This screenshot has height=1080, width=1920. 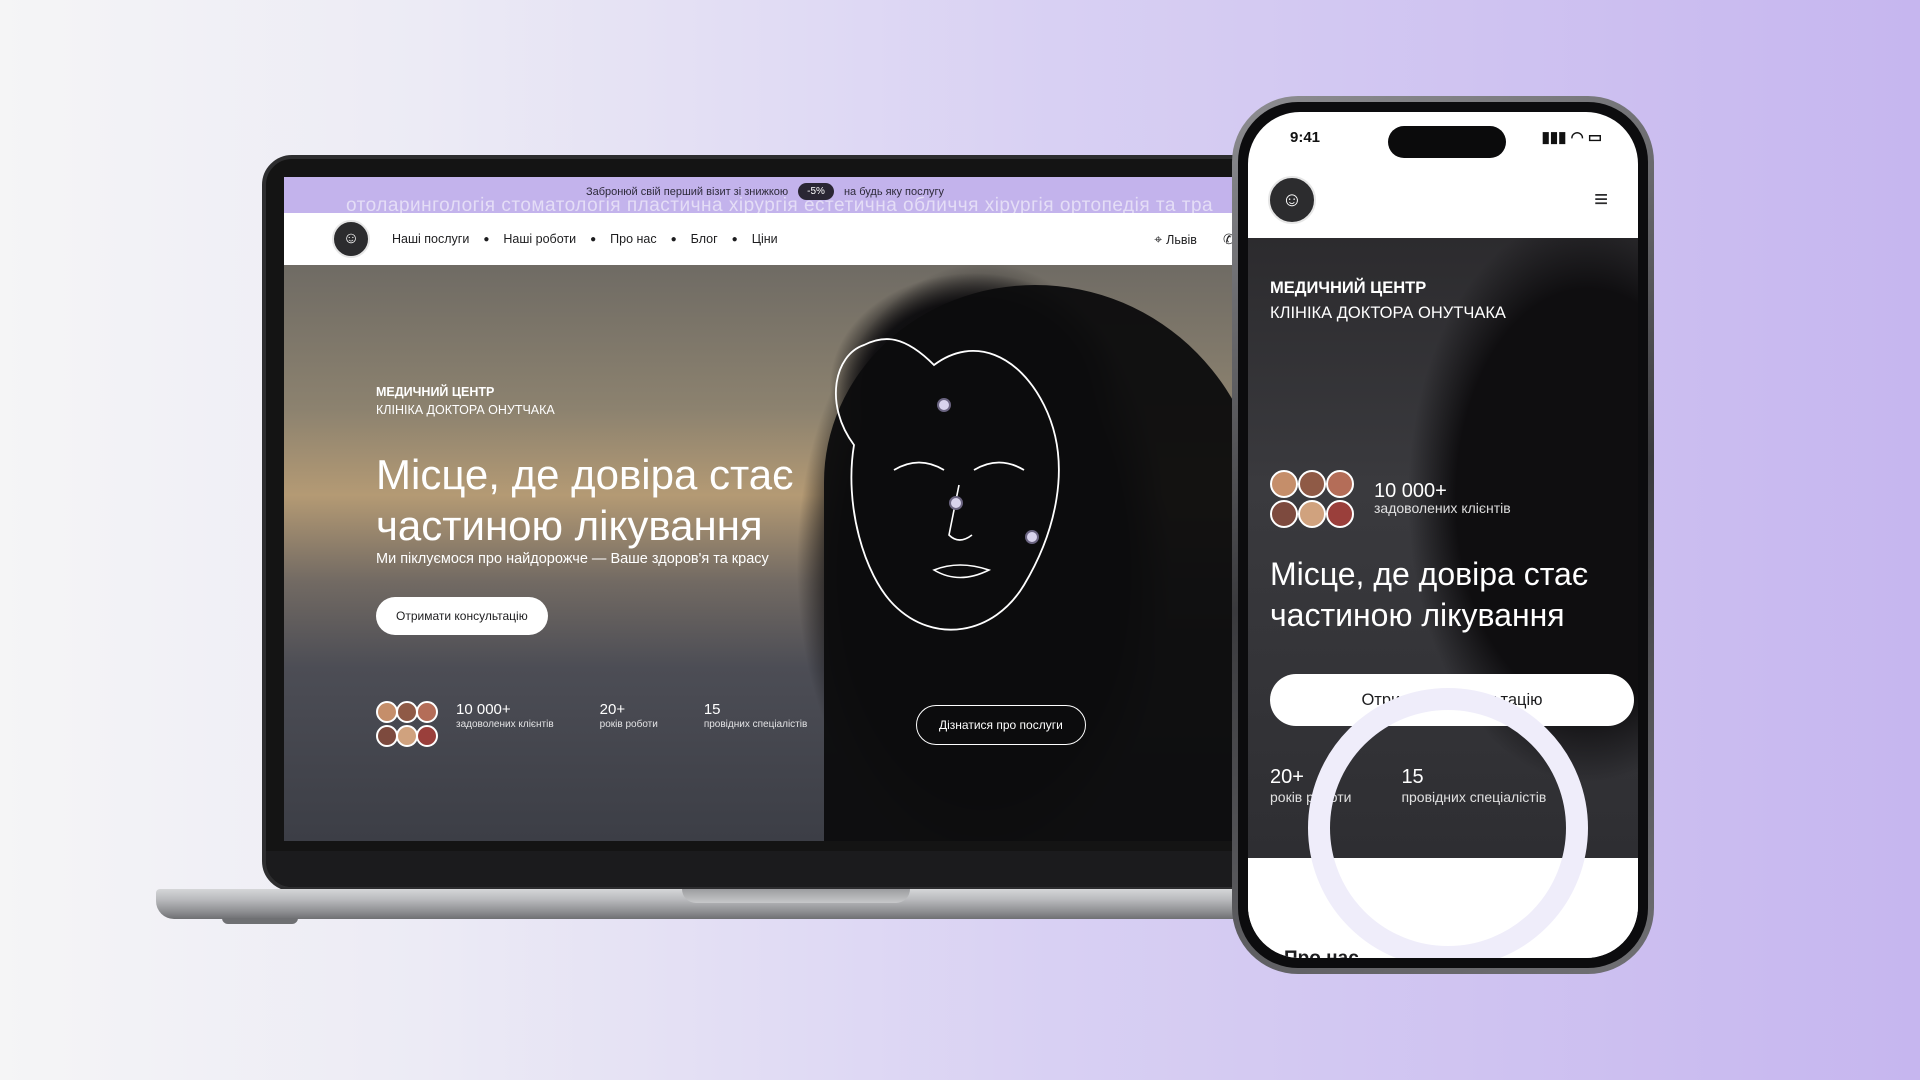 What do you see at coordinates (462, 616) in the screenshot?
I see `consultation-button: Отримати консультацію` at bounding box center [462, 616].